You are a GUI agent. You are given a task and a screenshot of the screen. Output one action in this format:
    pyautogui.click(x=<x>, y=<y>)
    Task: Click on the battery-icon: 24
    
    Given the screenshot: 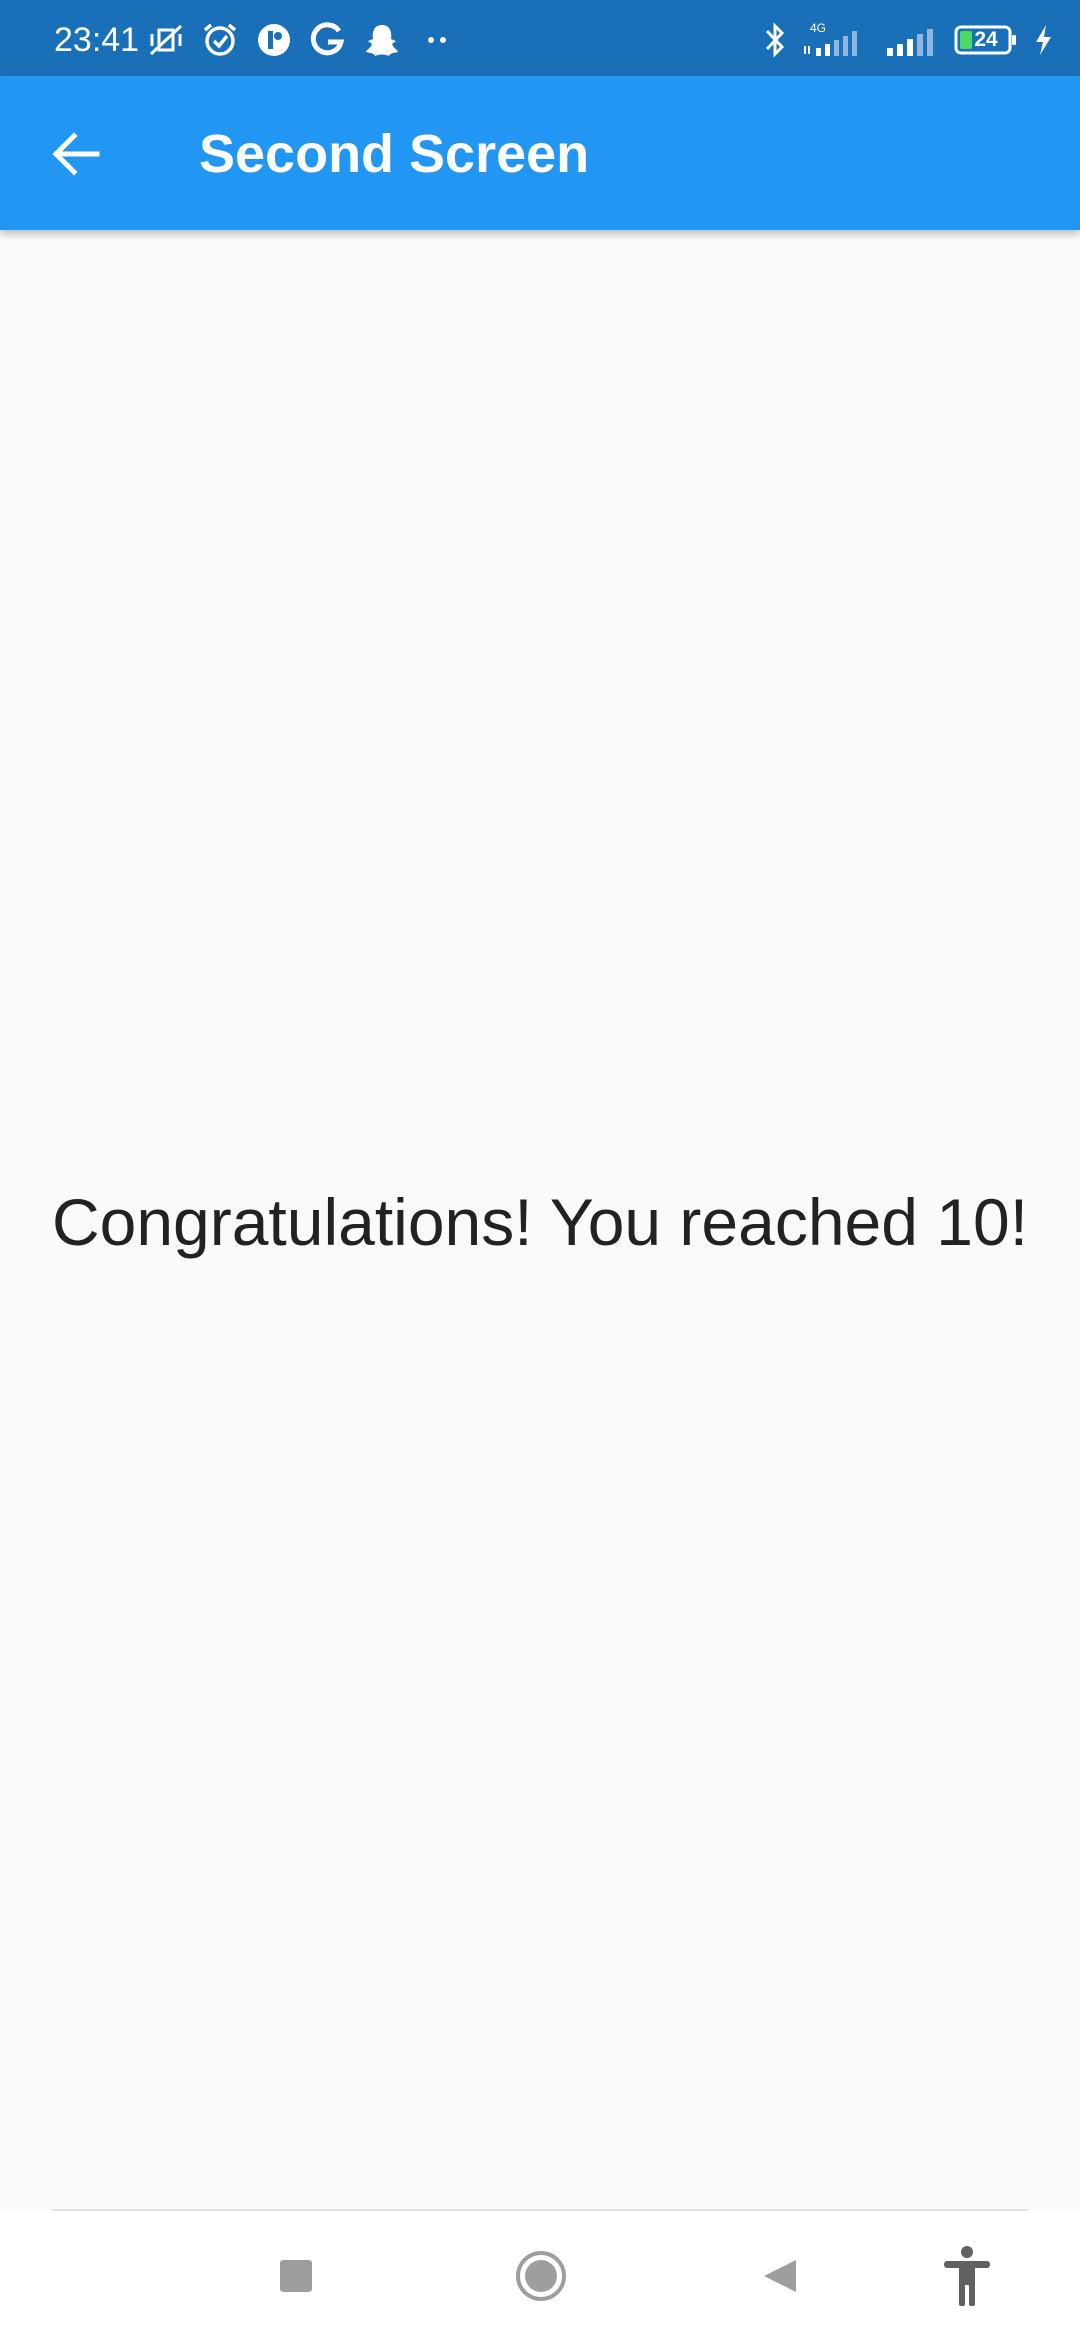 What is the action you would take?
    pyautogui.click(x=986, y=40)
    